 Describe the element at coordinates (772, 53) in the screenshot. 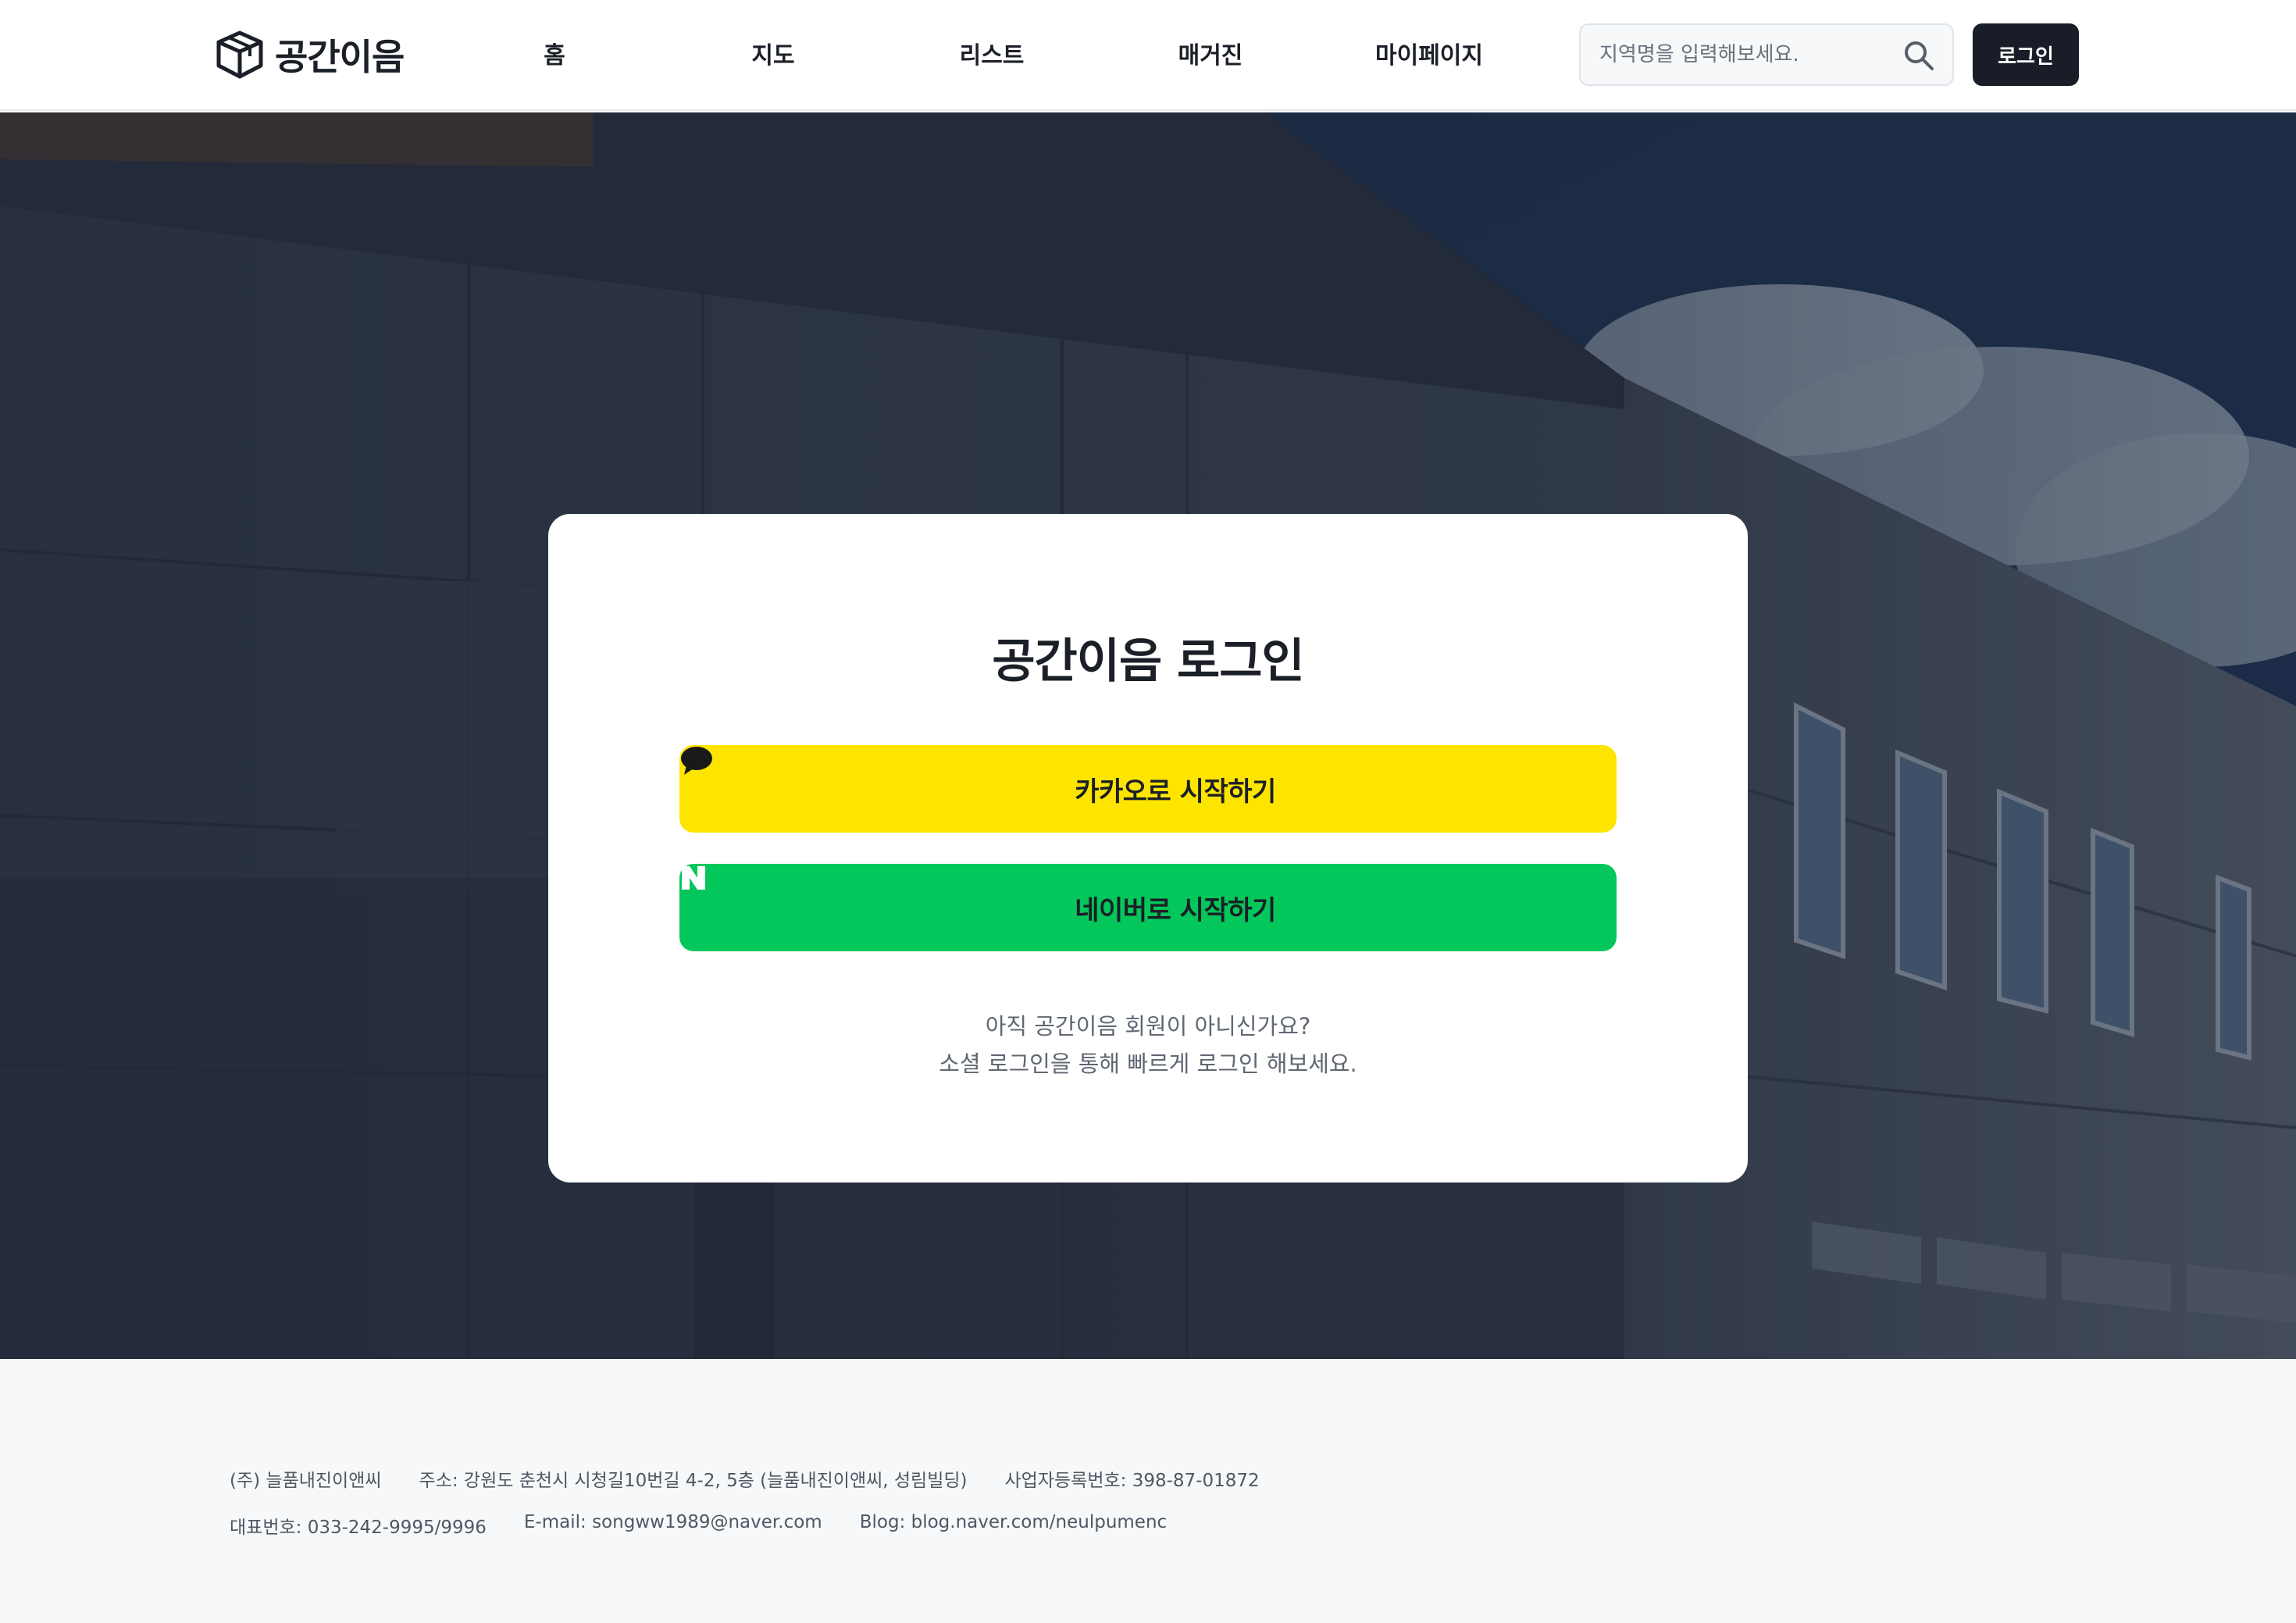

I see `nav-map: 지도` at that location.